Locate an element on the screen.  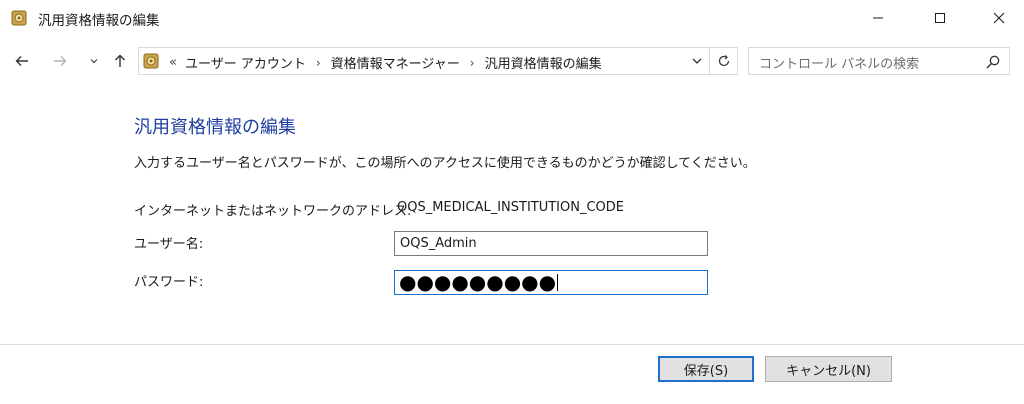
minimize-button is located at coordinates (878, 18).